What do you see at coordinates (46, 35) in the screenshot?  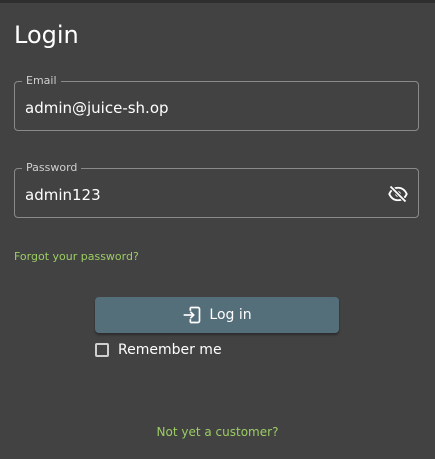 I see `page-title: Login` at bounding box center [46, 35].